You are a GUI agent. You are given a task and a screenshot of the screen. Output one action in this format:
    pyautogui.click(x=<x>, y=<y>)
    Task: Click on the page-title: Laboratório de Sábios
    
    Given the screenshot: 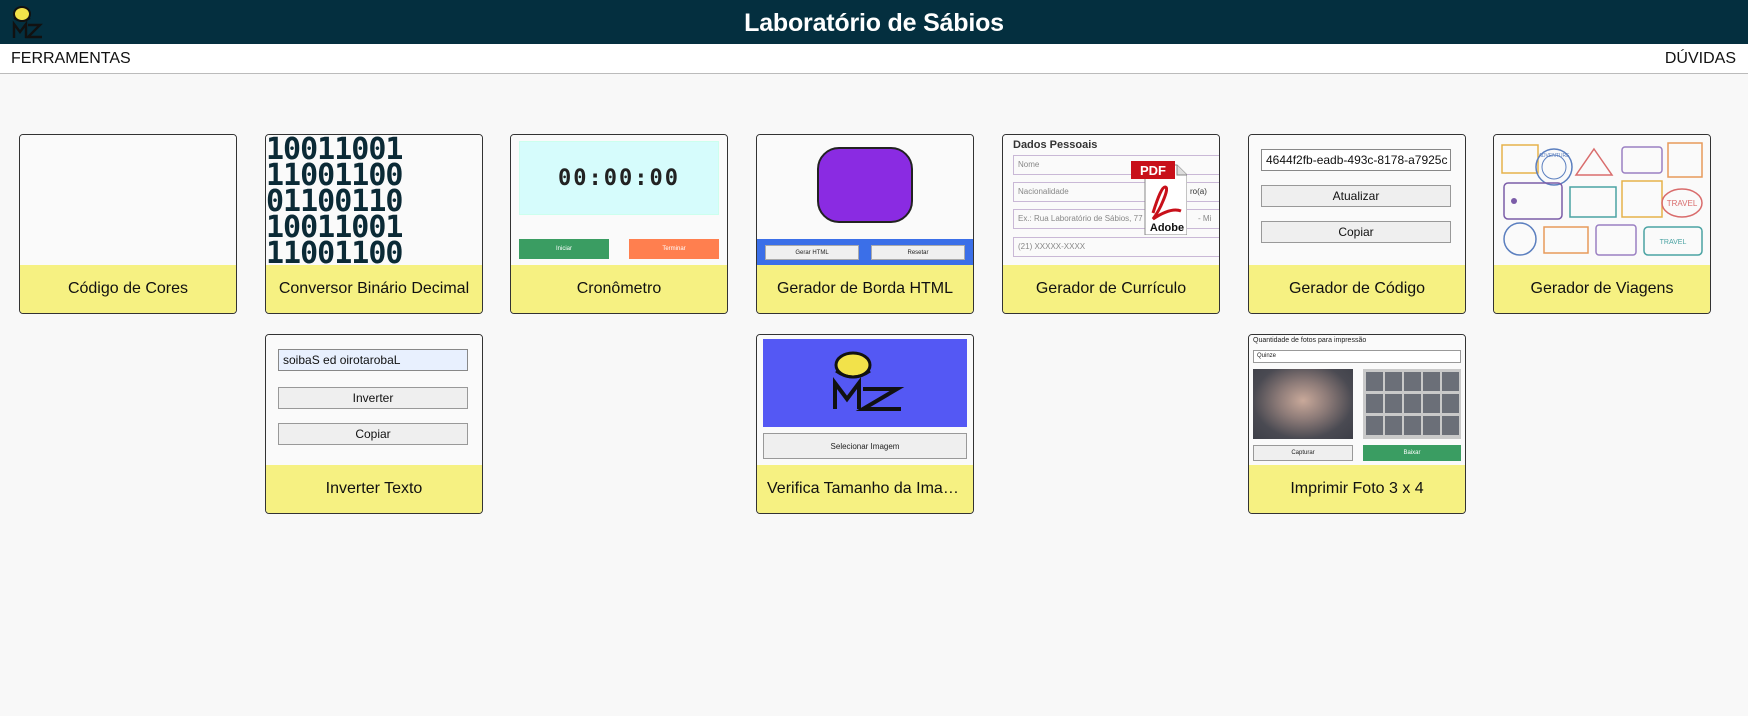 What is the action you would take?
    pyautogui.click(x=874, y=23)
    